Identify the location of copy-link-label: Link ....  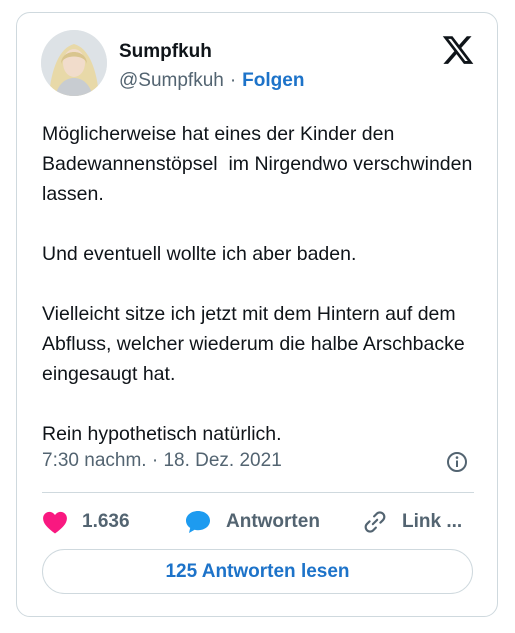
(432, 521).